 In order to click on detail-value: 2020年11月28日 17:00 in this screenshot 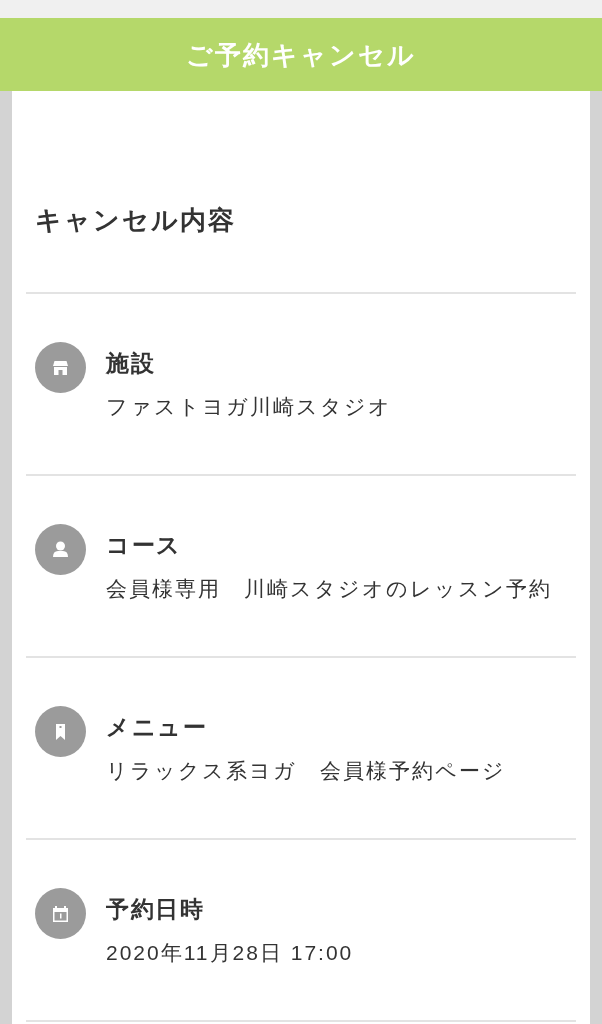, I will do `click(230, 953)`.